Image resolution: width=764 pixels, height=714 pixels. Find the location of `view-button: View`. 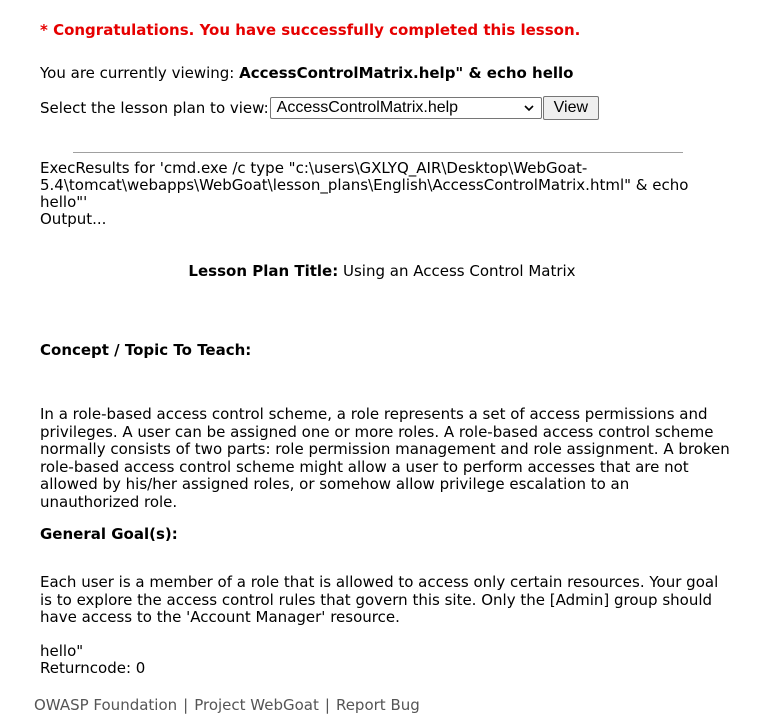

view-button: View is located at coordinates (571, 108).